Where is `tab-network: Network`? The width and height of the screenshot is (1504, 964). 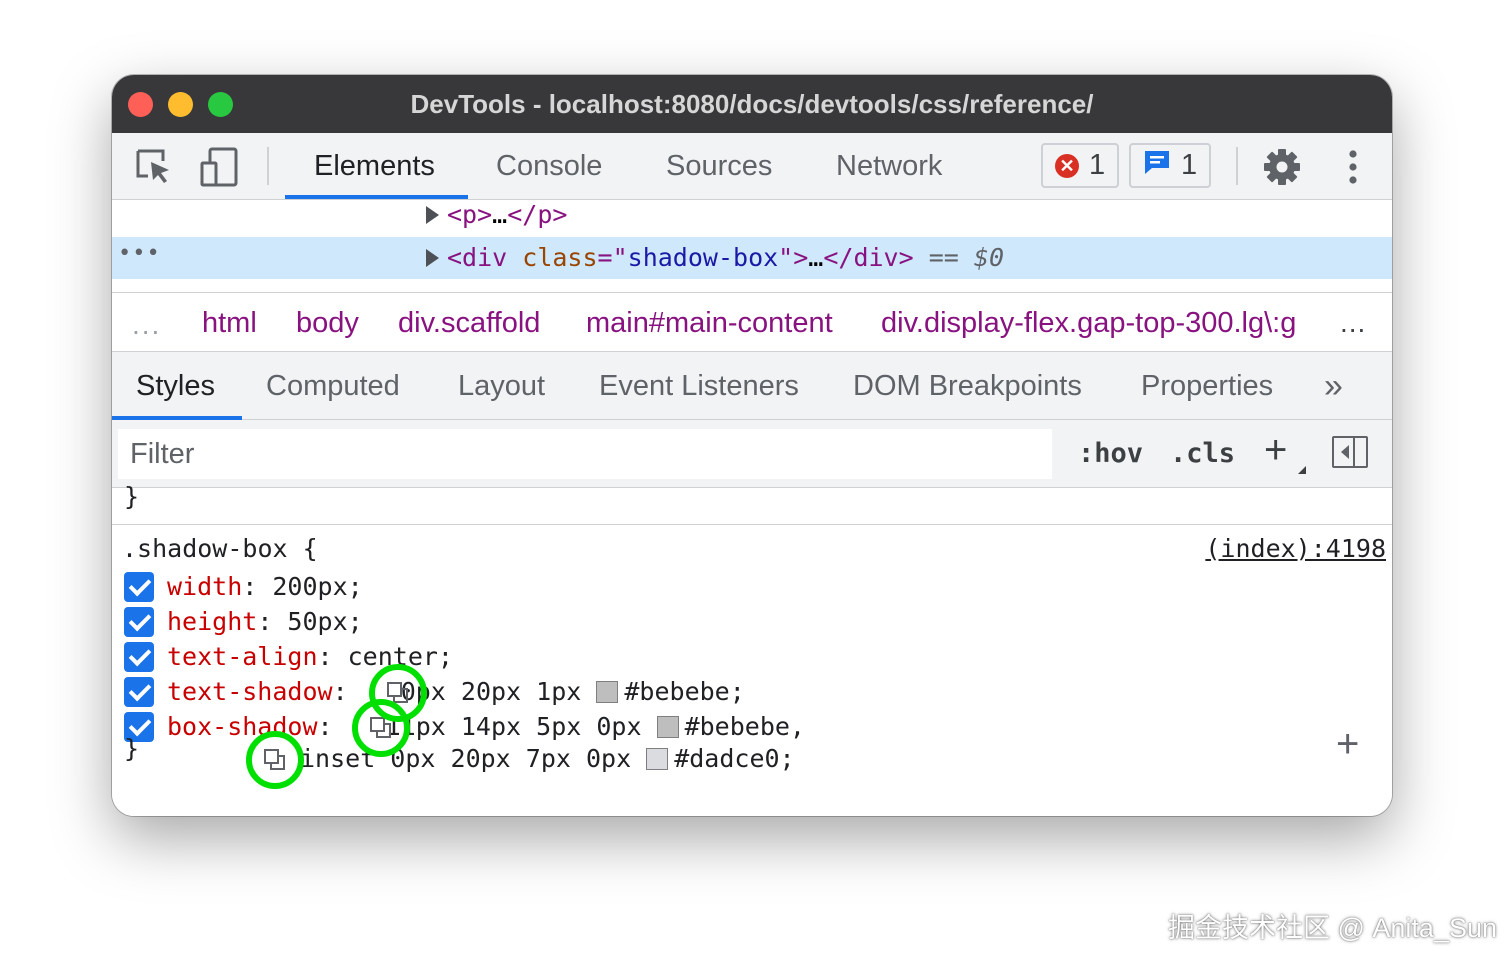 tab-network: Network is located at coordinates (889, 166).